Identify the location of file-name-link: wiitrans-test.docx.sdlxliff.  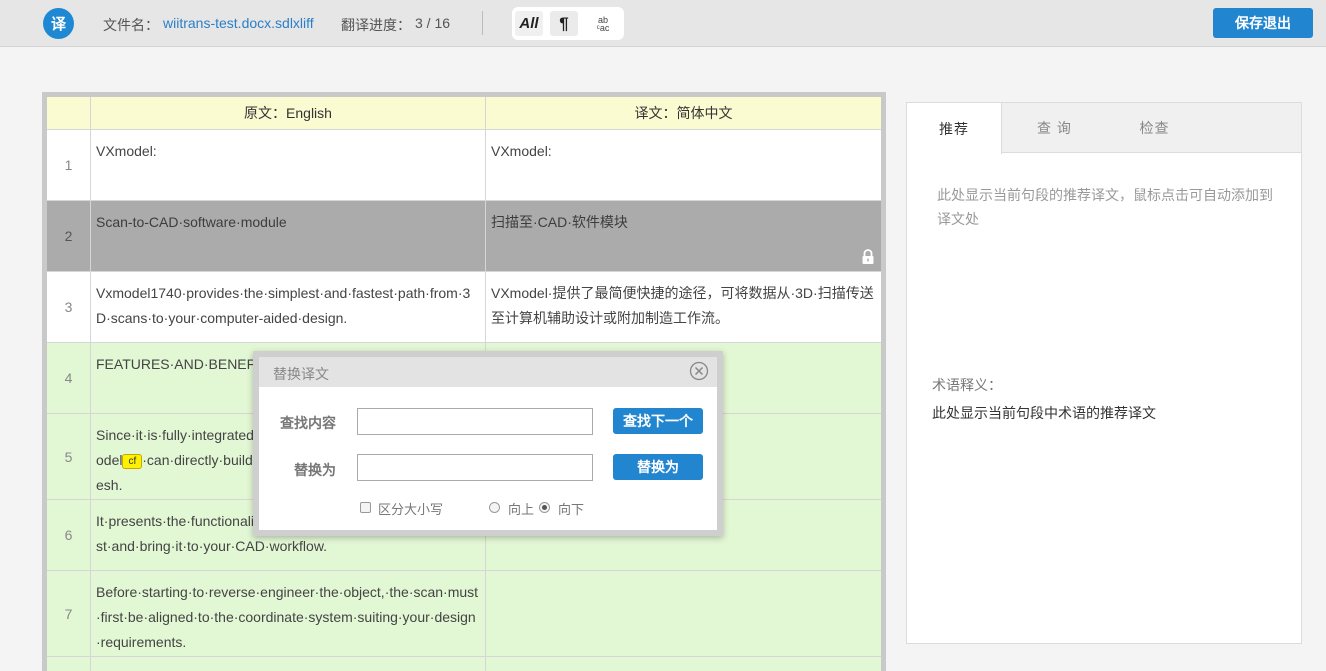
(238, 23).